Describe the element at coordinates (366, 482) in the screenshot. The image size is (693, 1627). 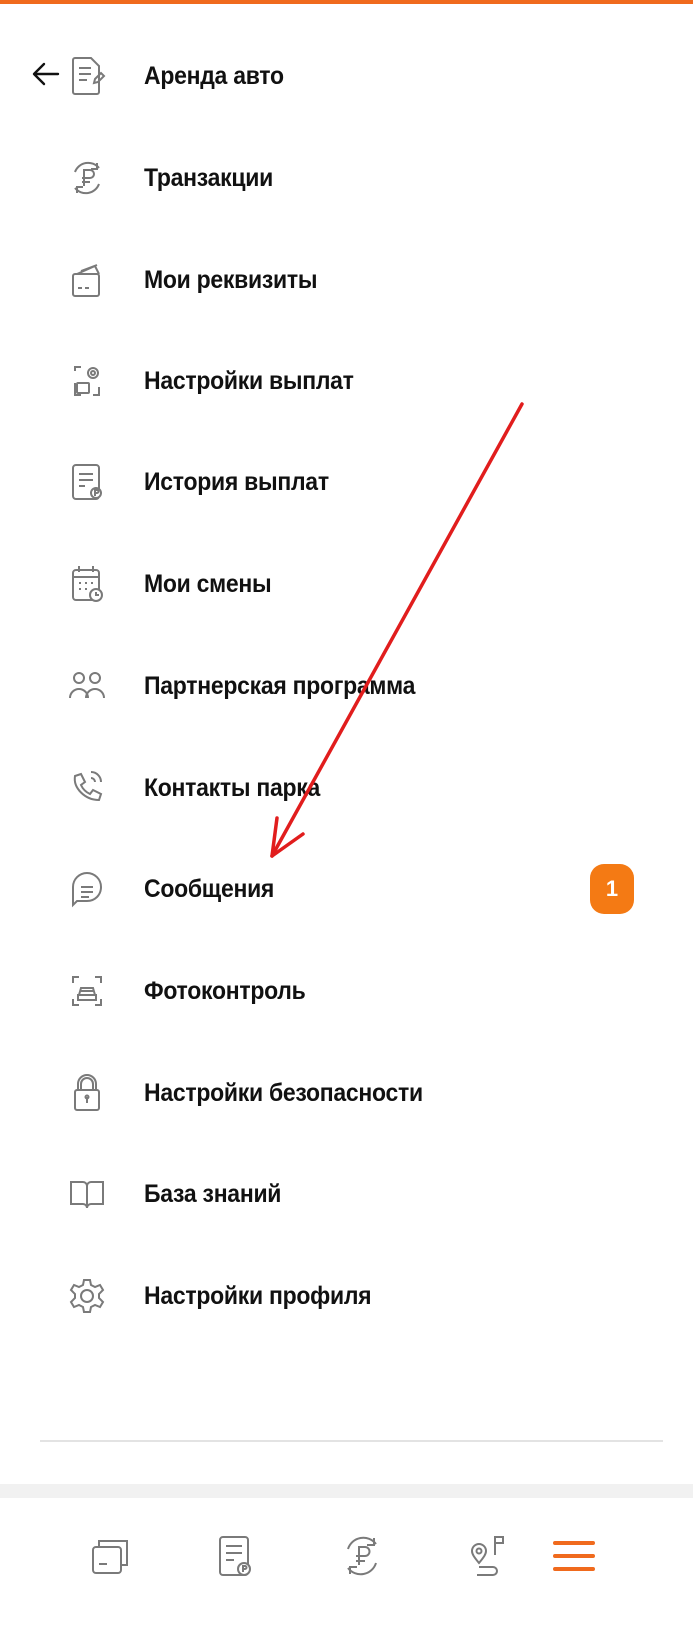
I see `menu-item-payout-history: История выплат` at that location.